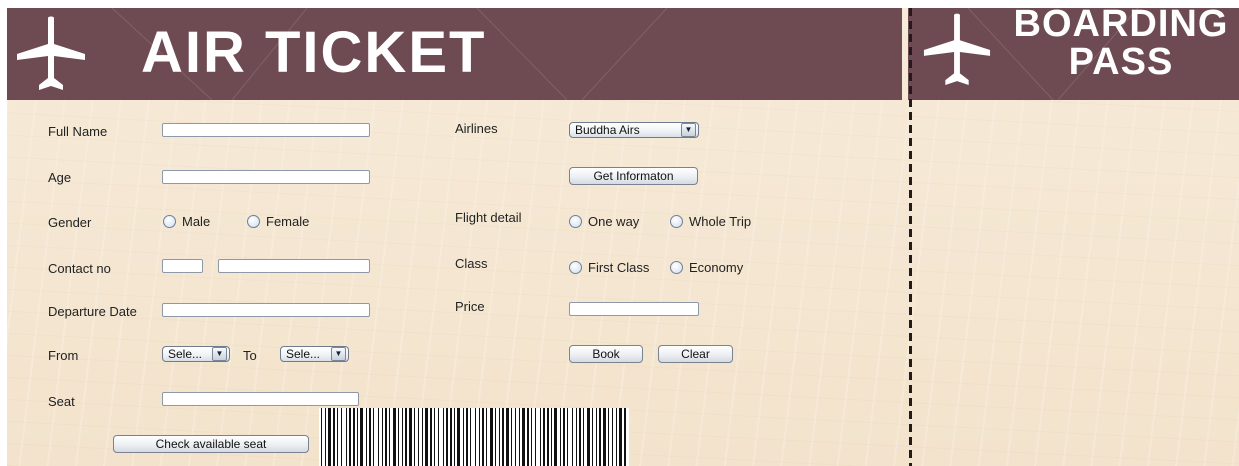 This screenshot has height=466, width=1239. What do you see at coordinates (196, 221) in the screenshot?
I see `gender-male-label: Male` at bounding box center [196, 221].